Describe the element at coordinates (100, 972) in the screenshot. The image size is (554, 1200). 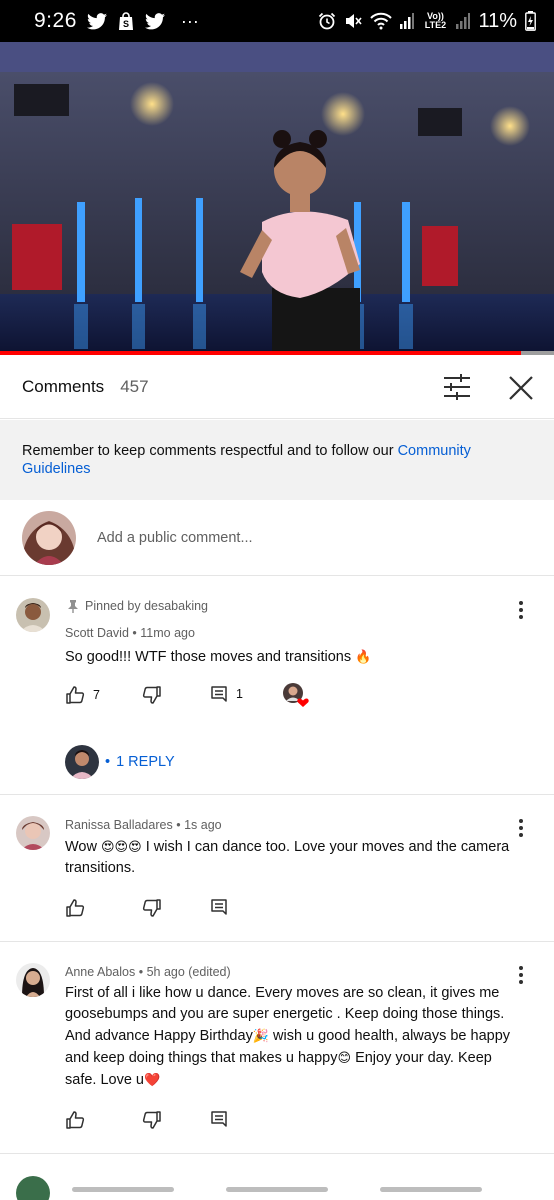
I see `comment-author: Anne Abalos` at that location.